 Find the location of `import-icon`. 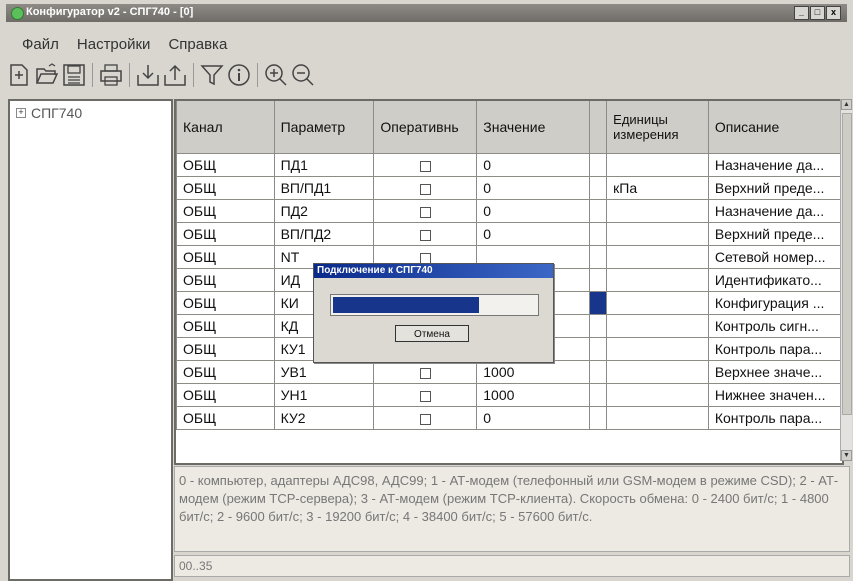

import-icon is located at coordinates (148, 75).